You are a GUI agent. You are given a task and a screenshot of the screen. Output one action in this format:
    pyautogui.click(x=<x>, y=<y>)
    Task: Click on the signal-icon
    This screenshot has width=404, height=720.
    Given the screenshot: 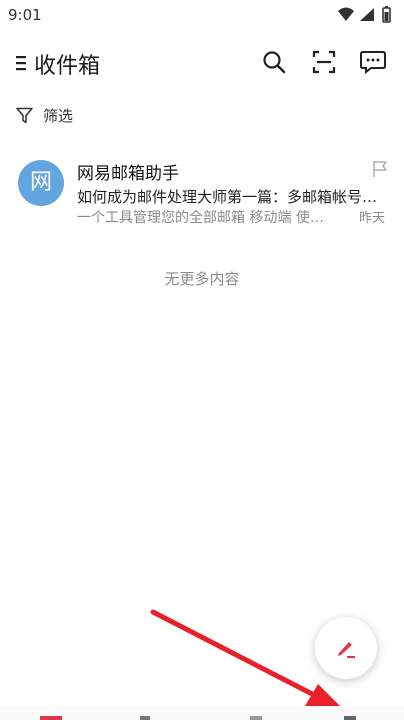 What is the action you would take?
    pyautogui.click(x=367, y=14)
    